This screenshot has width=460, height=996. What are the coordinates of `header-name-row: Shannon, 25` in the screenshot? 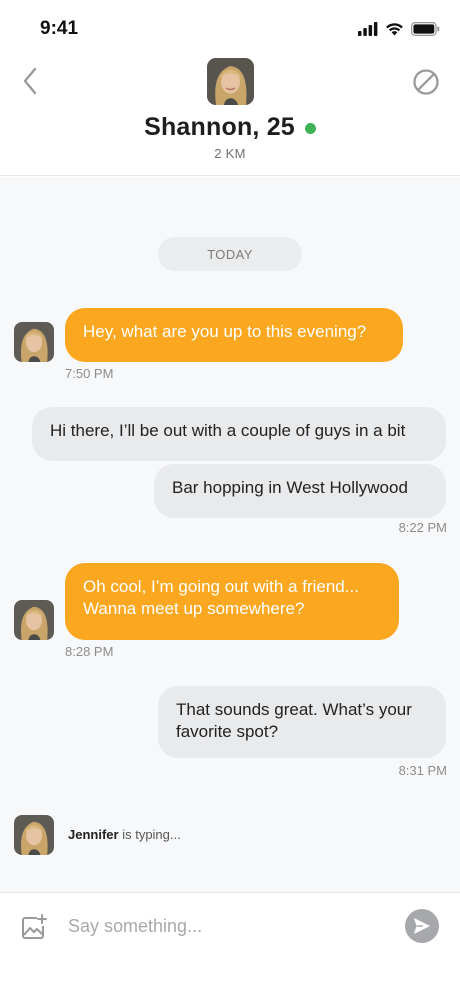 It's located at (230, 127).